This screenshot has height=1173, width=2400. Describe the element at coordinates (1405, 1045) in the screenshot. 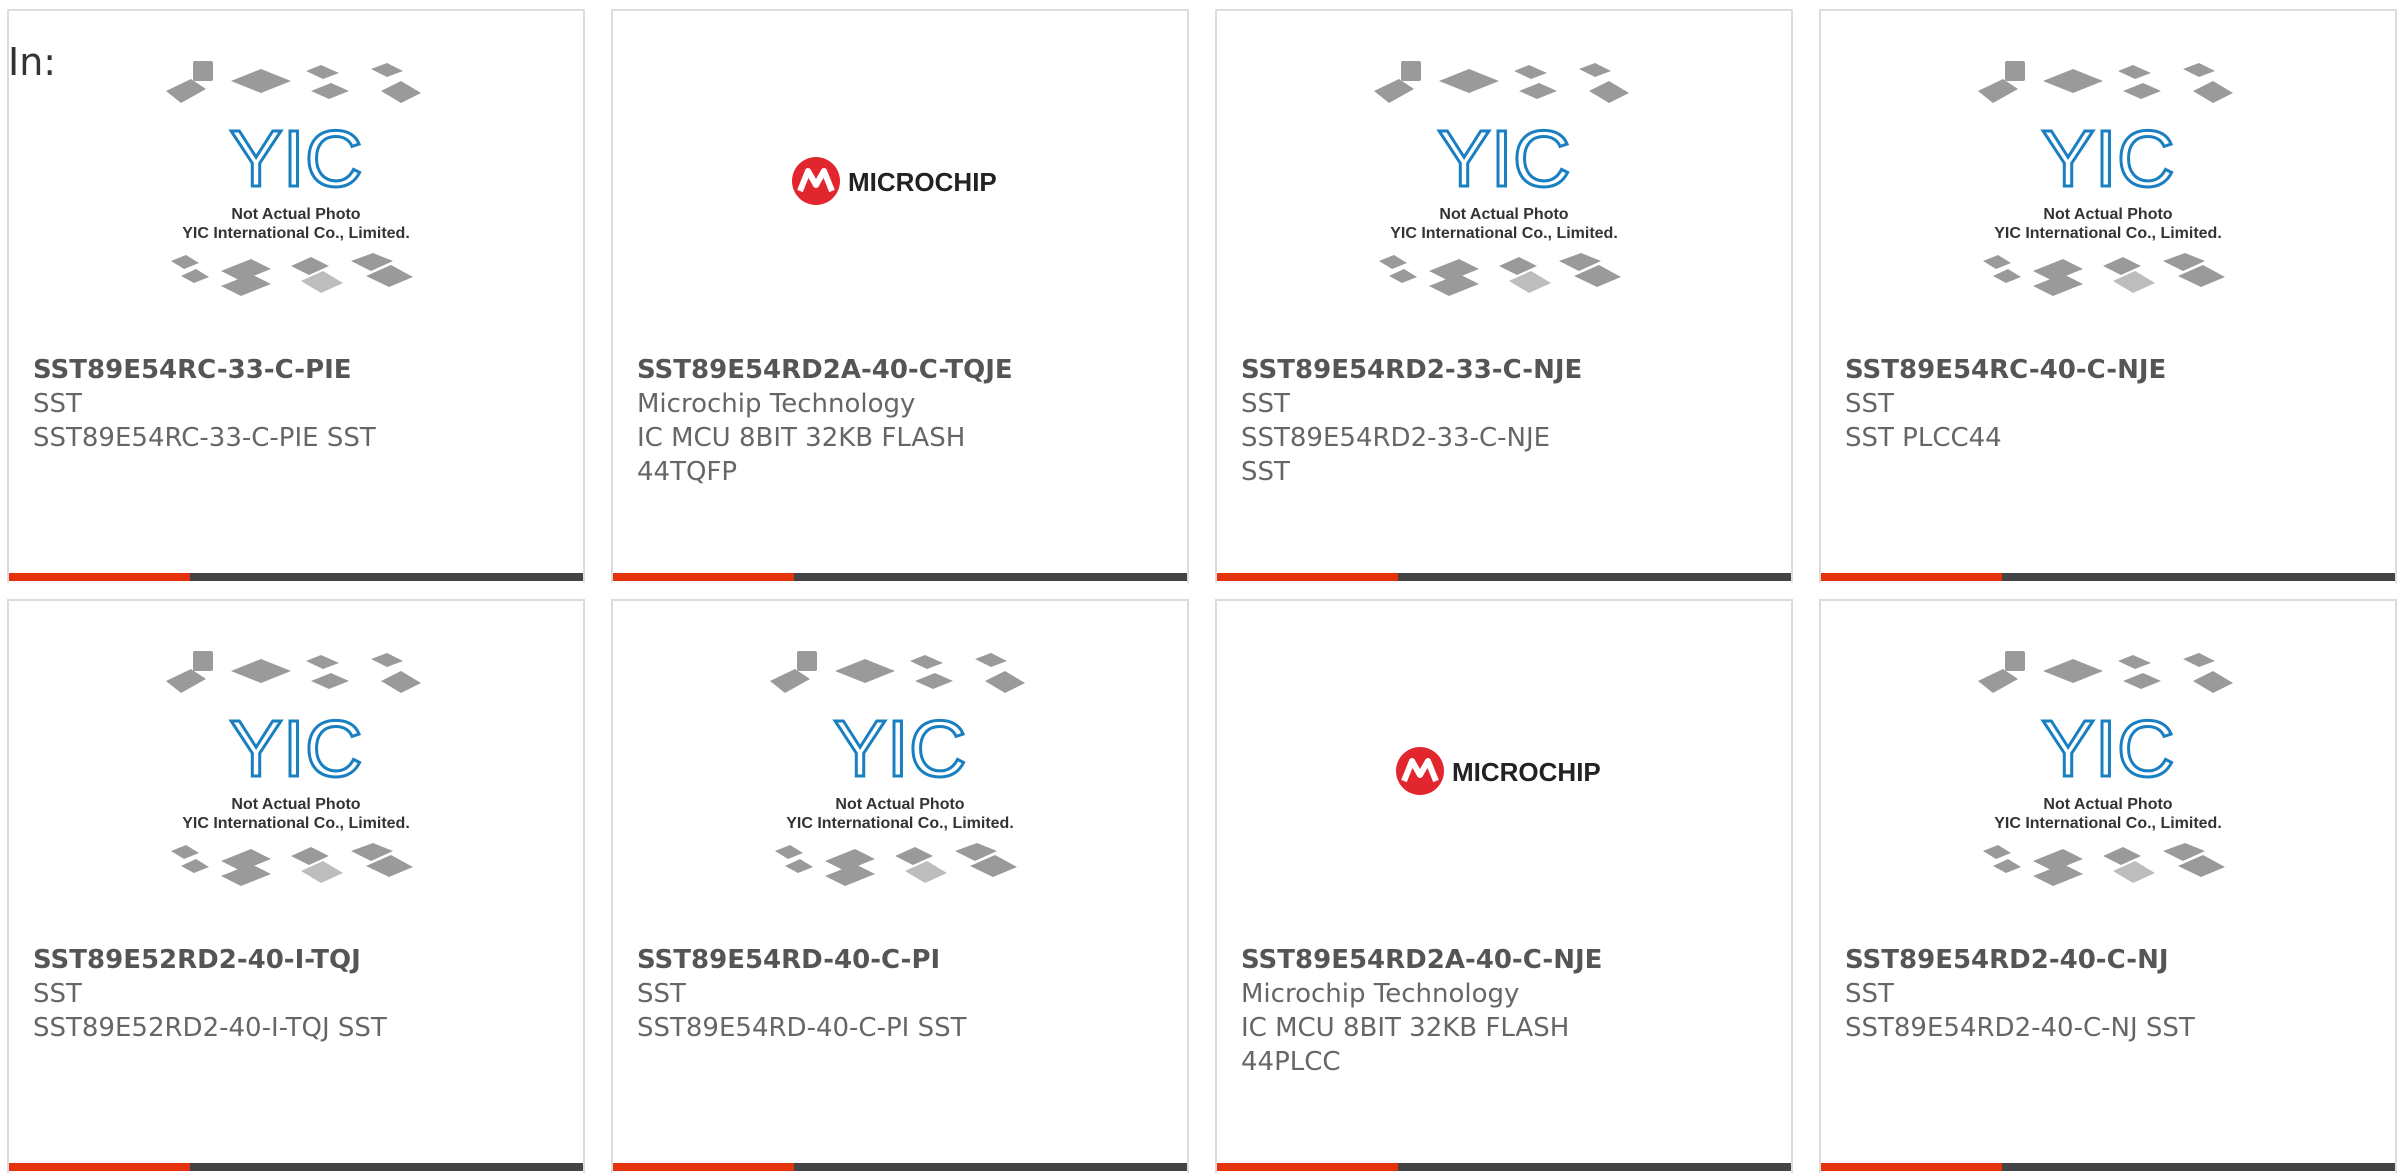

I see `description: IC MCU 8BIT 32KB FLASH 44PLCC` at that location.